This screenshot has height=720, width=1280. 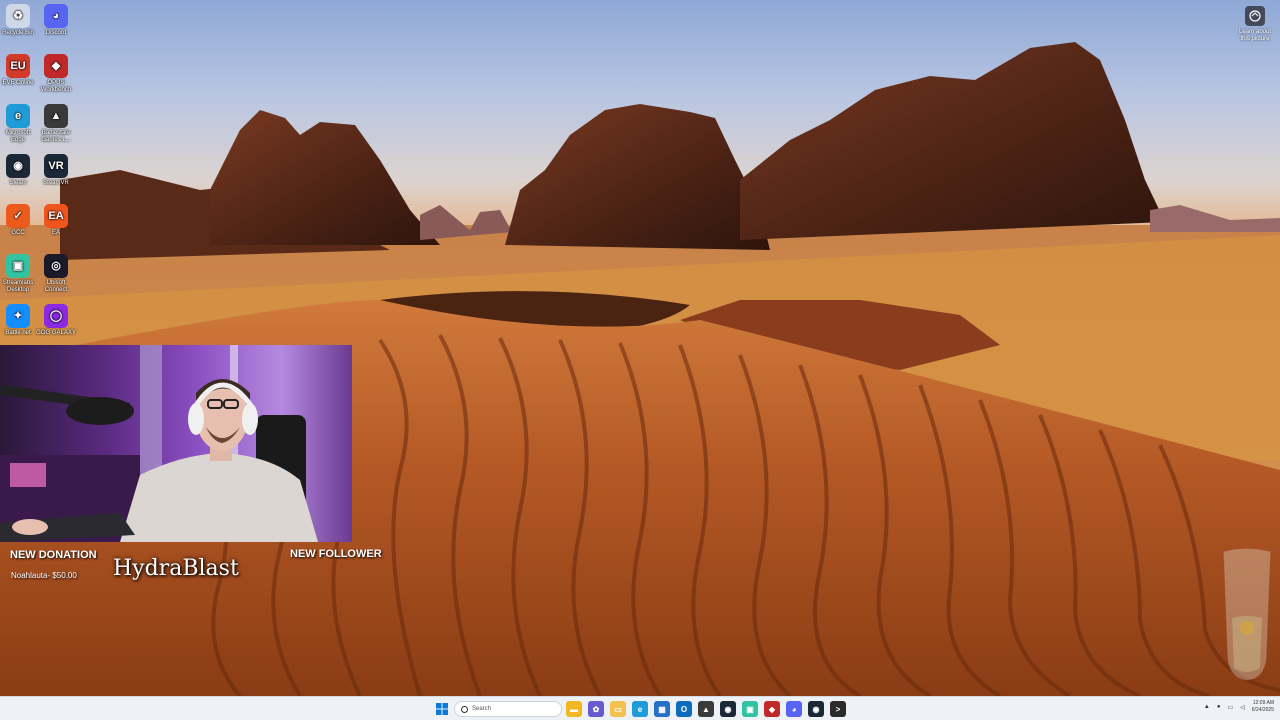 I want to click on new-follower-title: NEW FOLLOWER, so click(x=336, y=554).